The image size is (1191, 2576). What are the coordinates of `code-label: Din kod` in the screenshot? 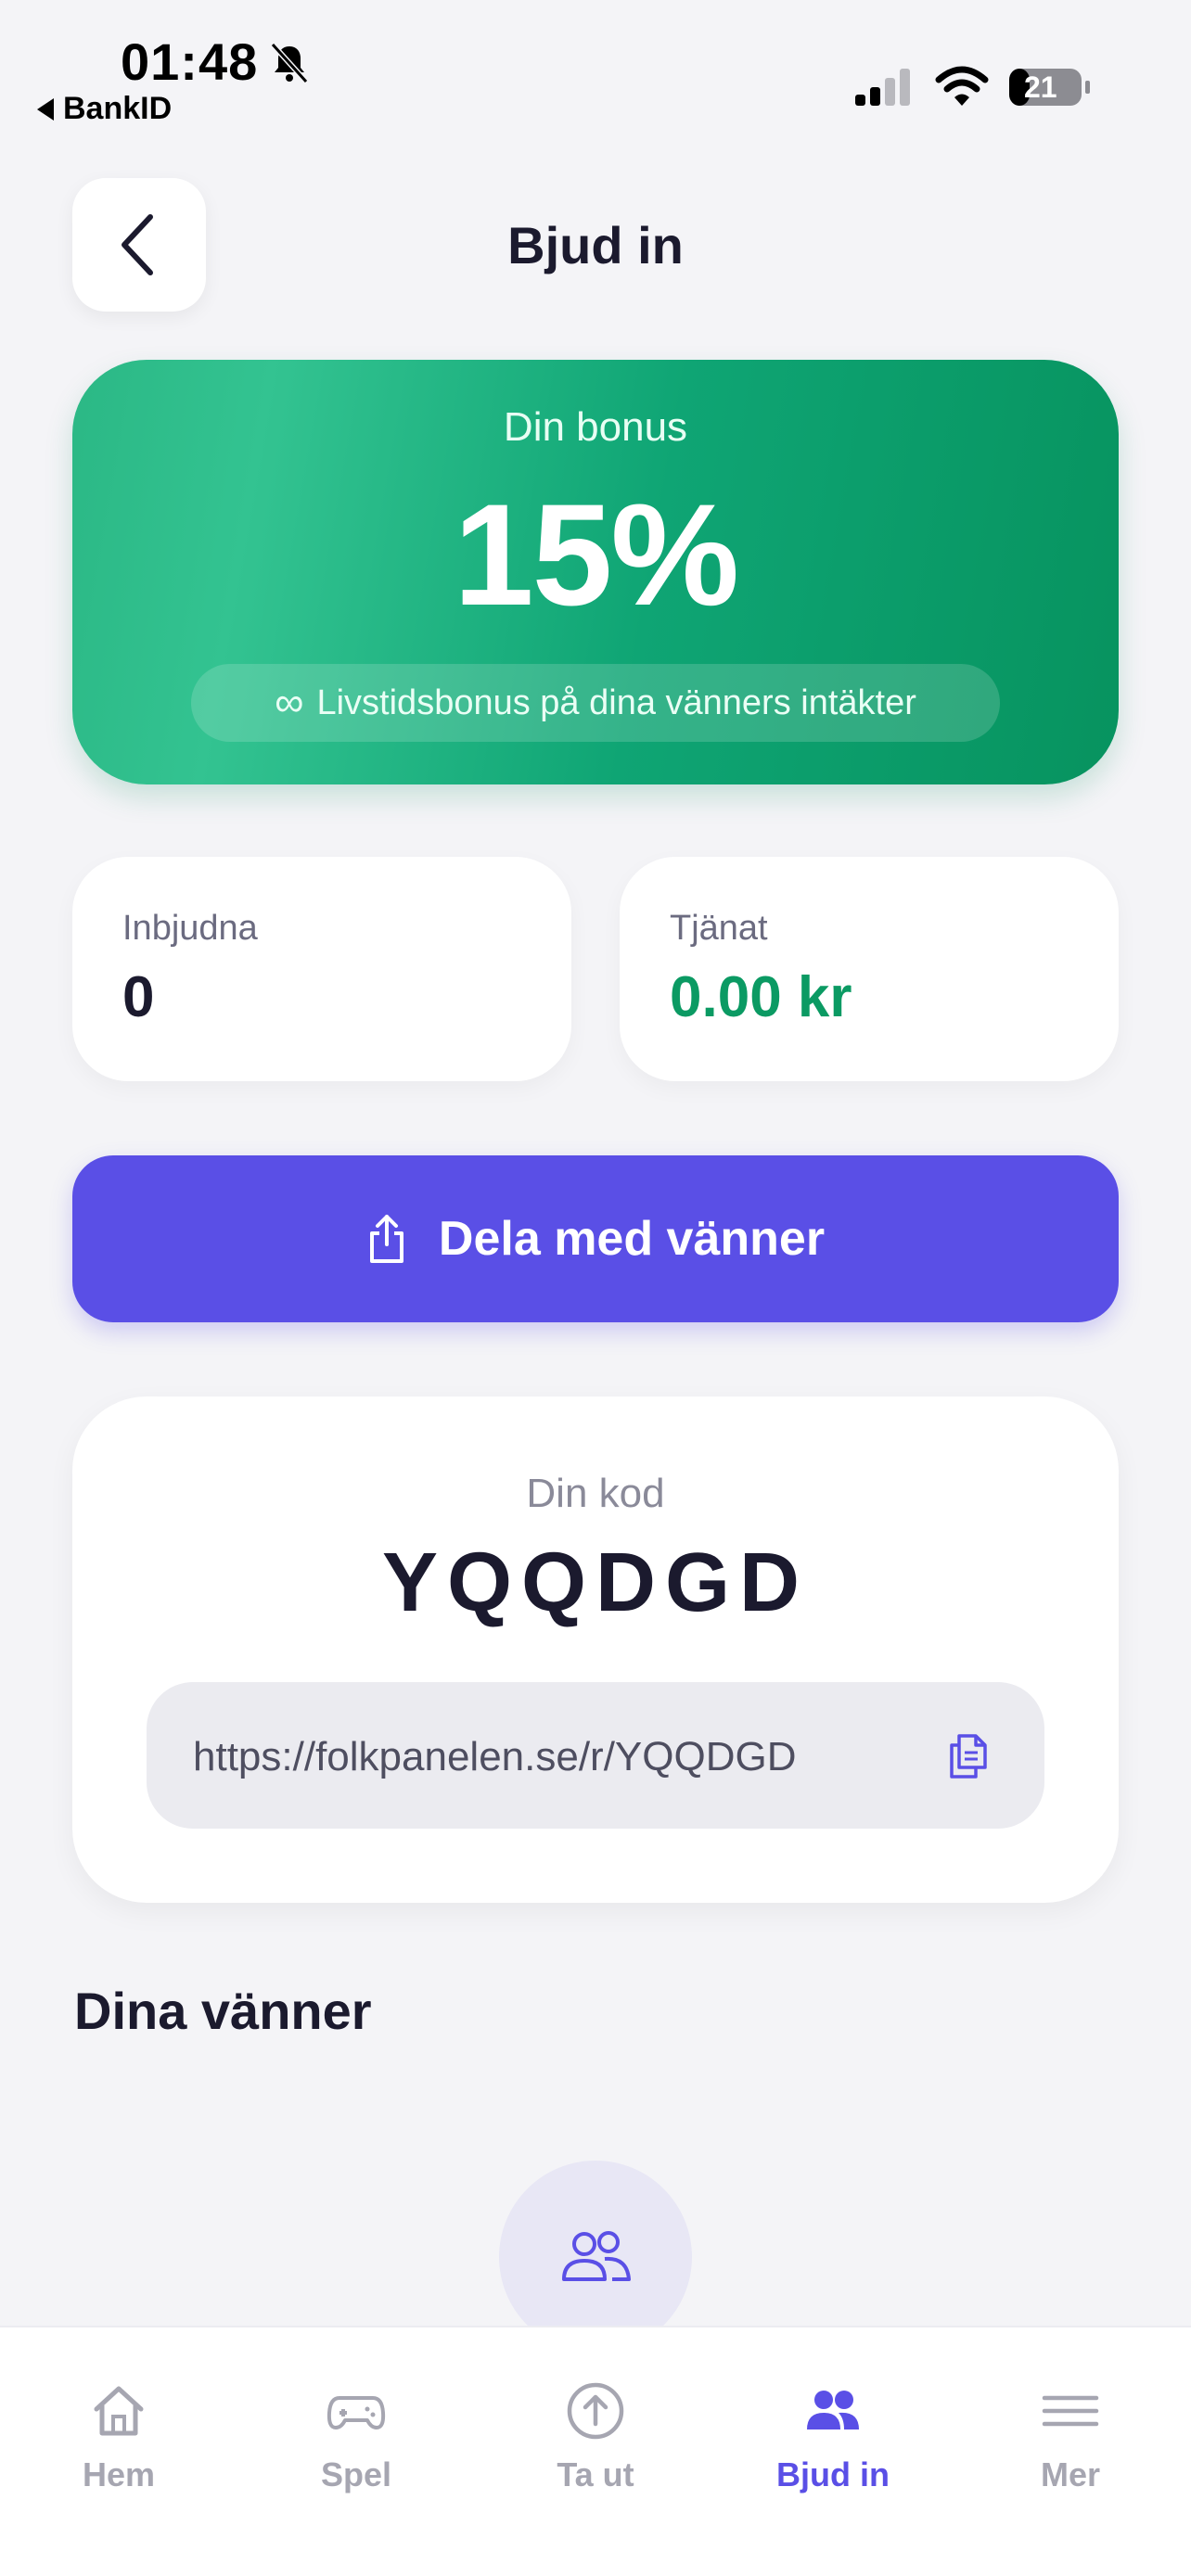 It's located at (595, 1493).